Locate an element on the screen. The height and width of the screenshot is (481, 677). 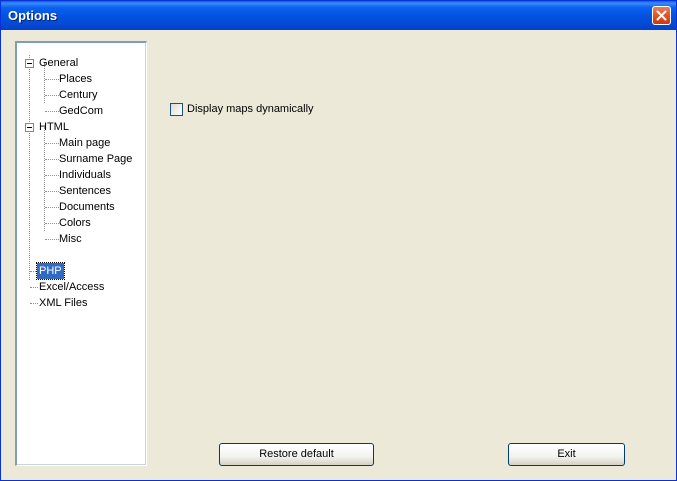
tree-node-label: Main page is located at coordinates (85, 143).